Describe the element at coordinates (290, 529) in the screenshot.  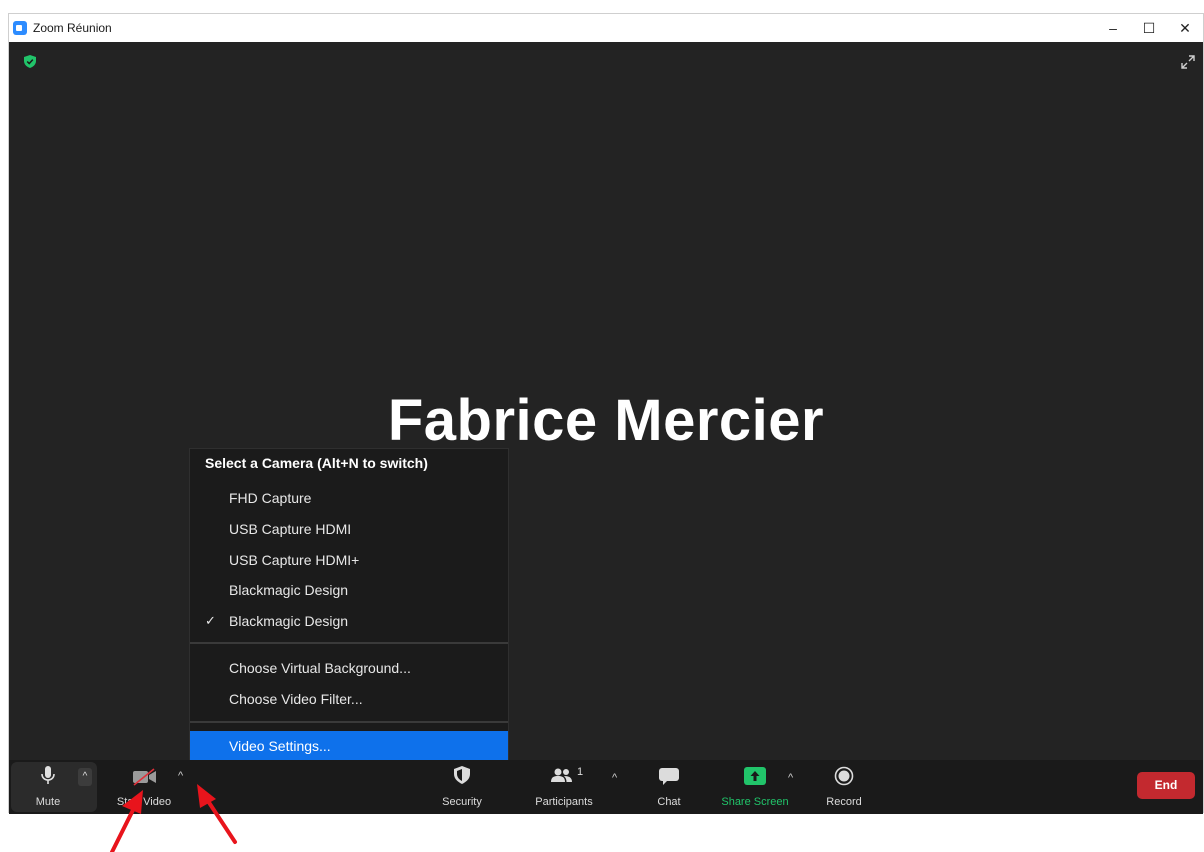
I see `menu-item-label: USB Capture HDMI` at that location.